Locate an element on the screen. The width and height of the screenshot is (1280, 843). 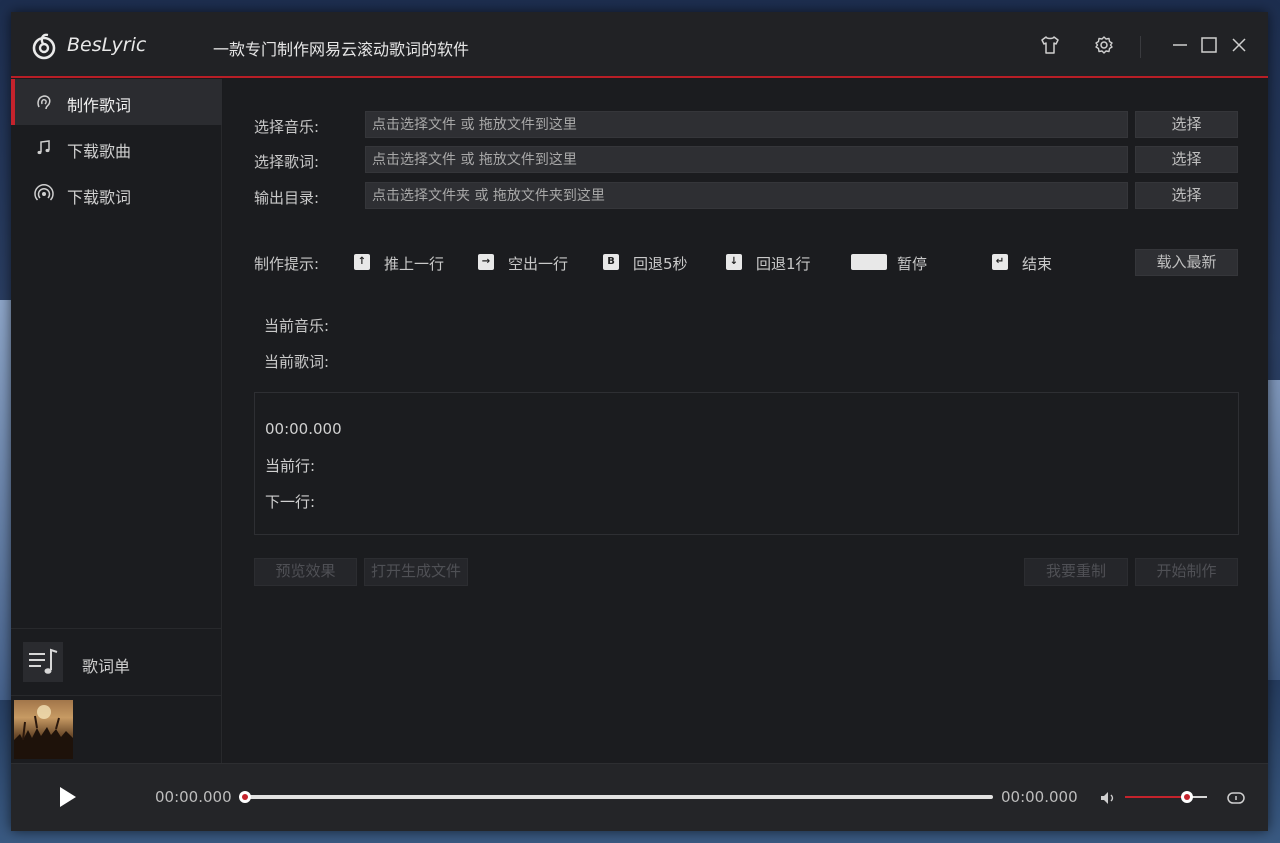
player-bar: 00:00.000 00:00.000 is located at coordinates (639, 797).